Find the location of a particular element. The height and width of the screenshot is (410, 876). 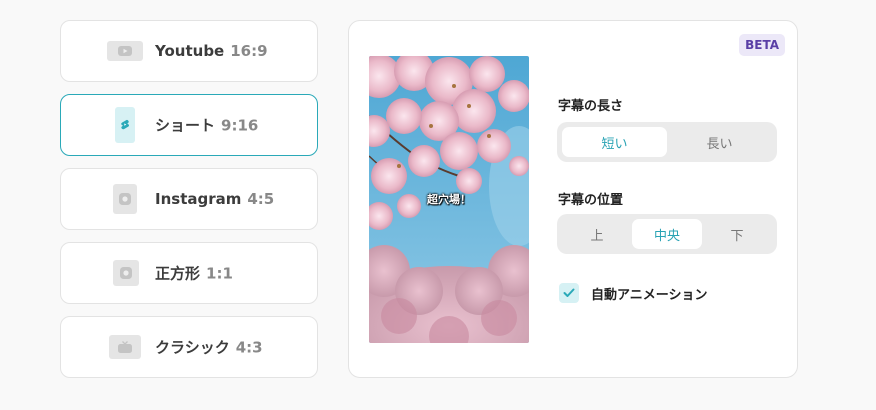

ratio-option-youtube: Youtube 16:9 is located at coordinates (189, 51).